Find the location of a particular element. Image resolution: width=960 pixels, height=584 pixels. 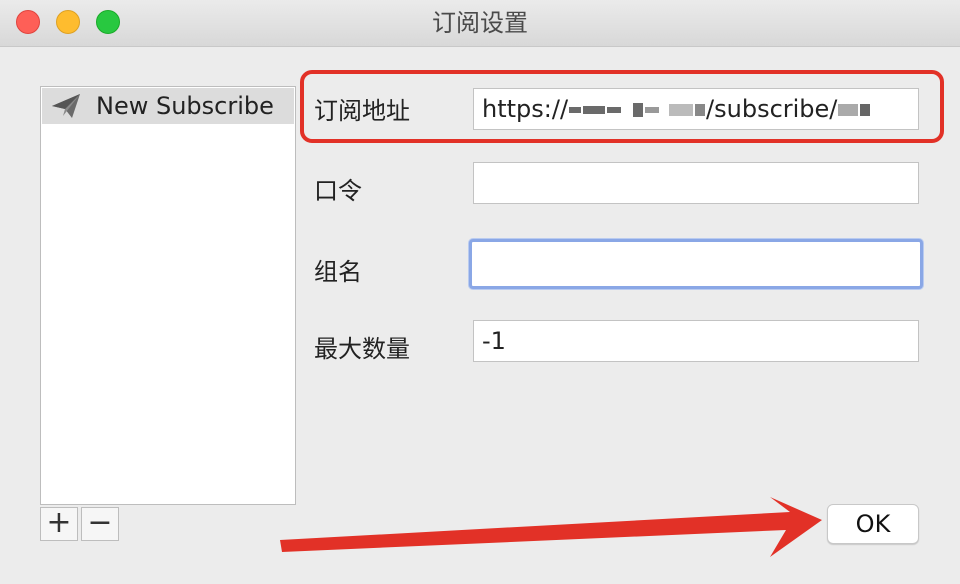

max-count-label: 最大数量 is located at coordinates (362, 349).